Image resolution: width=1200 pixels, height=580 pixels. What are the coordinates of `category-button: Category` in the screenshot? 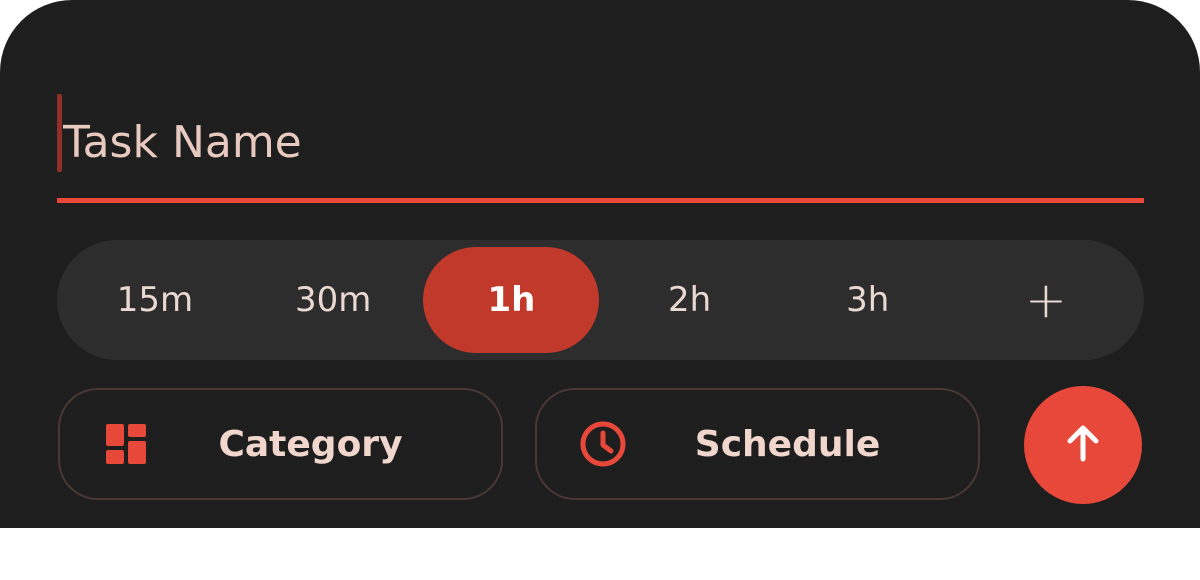 It's located at (280, 444).